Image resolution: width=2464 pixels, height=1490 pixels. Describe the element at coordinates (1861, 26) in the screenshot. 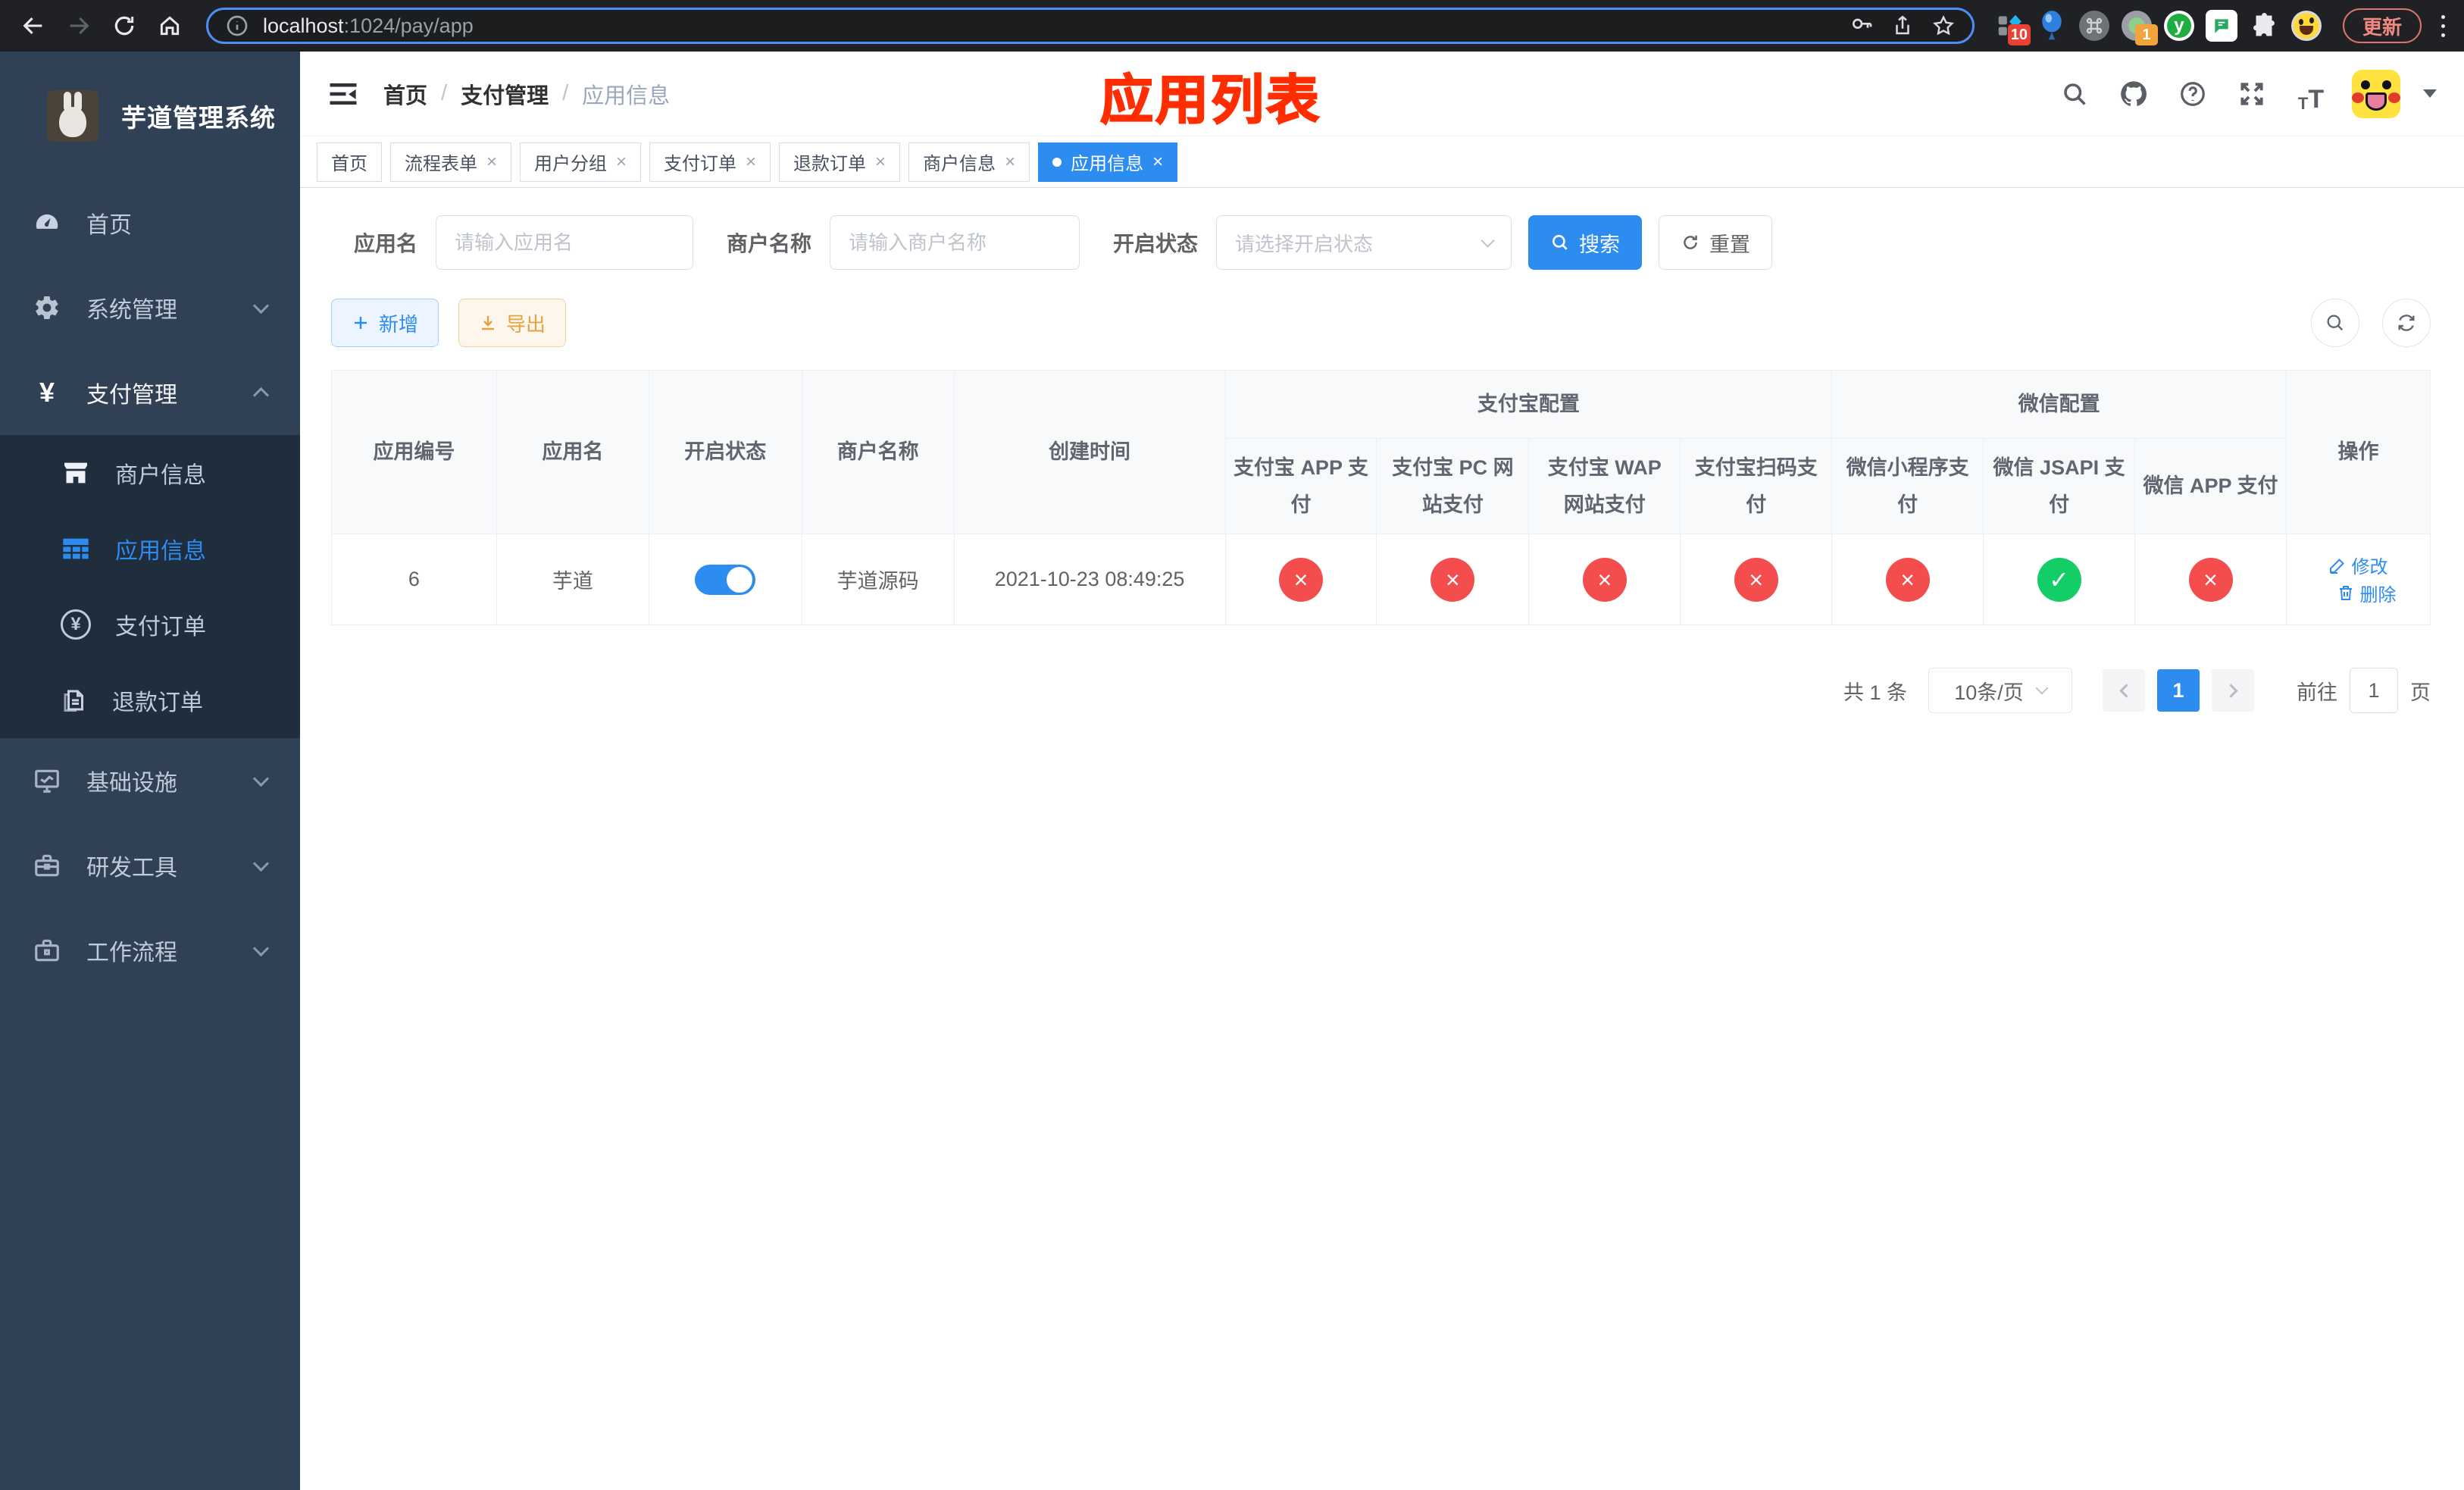

I see `password-key-icon` at that location.